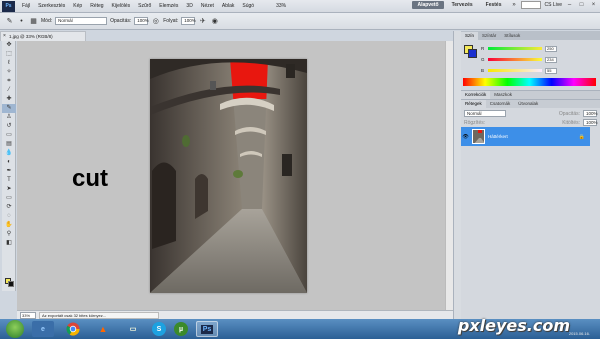  I want to click on size-pressure-icon: ◉, so click(214, 21).